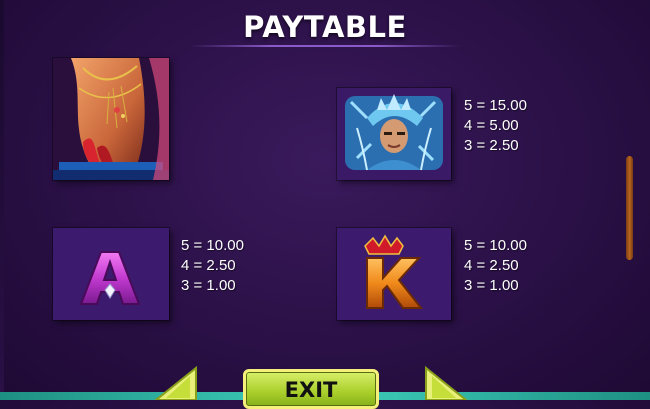 Image resolution: width=650 pixels, height=409 pixels. I want to click on symbol-carnival-king, so click(394, 134).